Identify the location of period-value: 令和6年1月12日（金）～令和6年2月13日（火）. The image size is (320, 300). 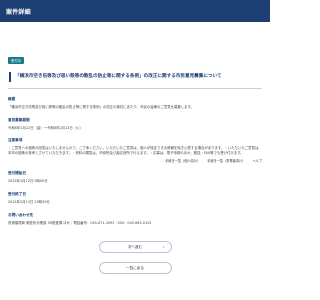
(45, 127).